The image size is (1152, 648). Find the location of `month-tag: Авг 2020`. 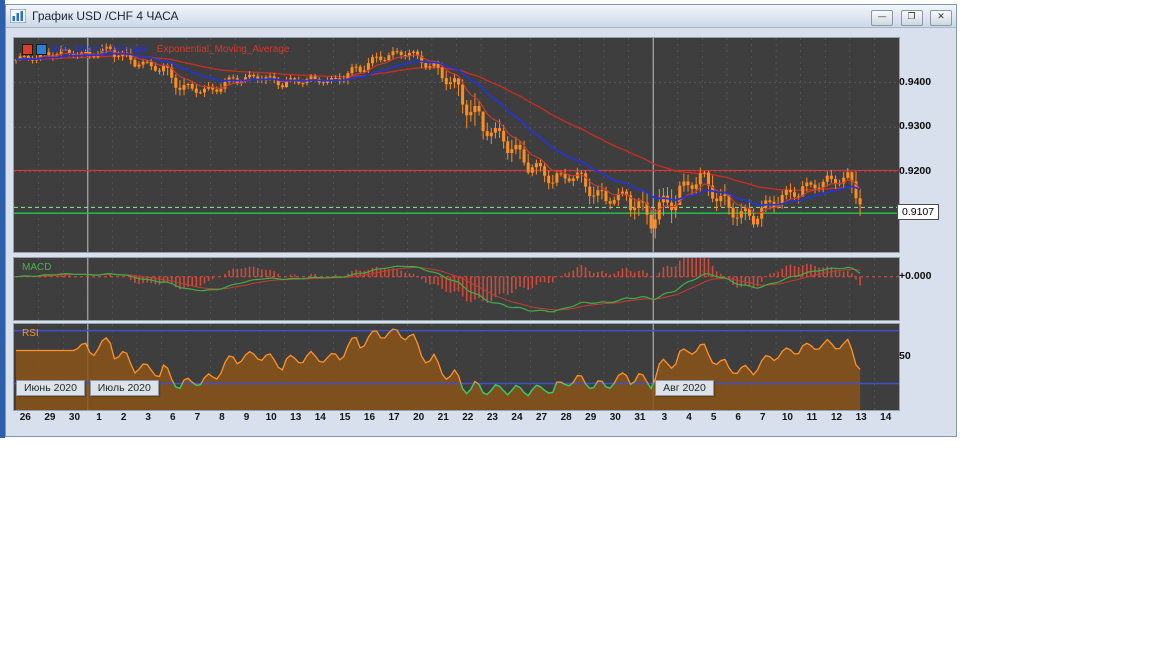

month-tag: Авг 2020 is located at coordinates (684, 388).